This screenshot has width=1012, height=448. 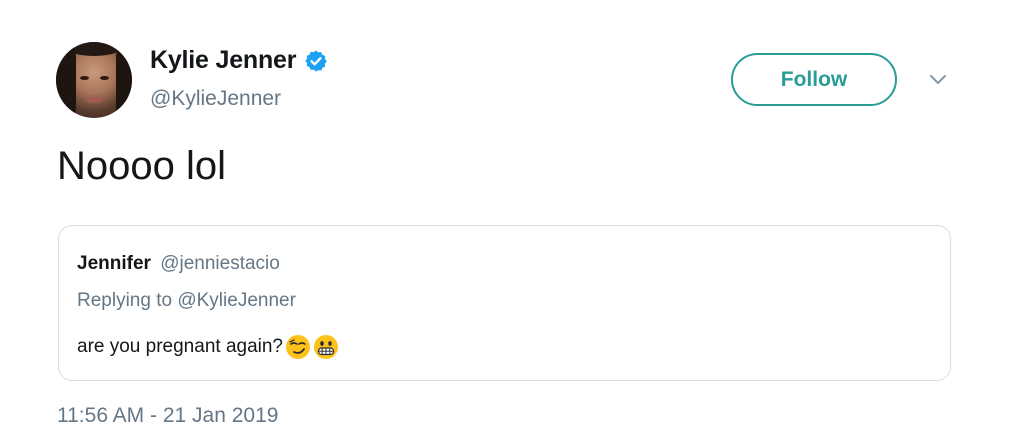 I want to click on avatar-eye-right, so click(x=104, y=78).